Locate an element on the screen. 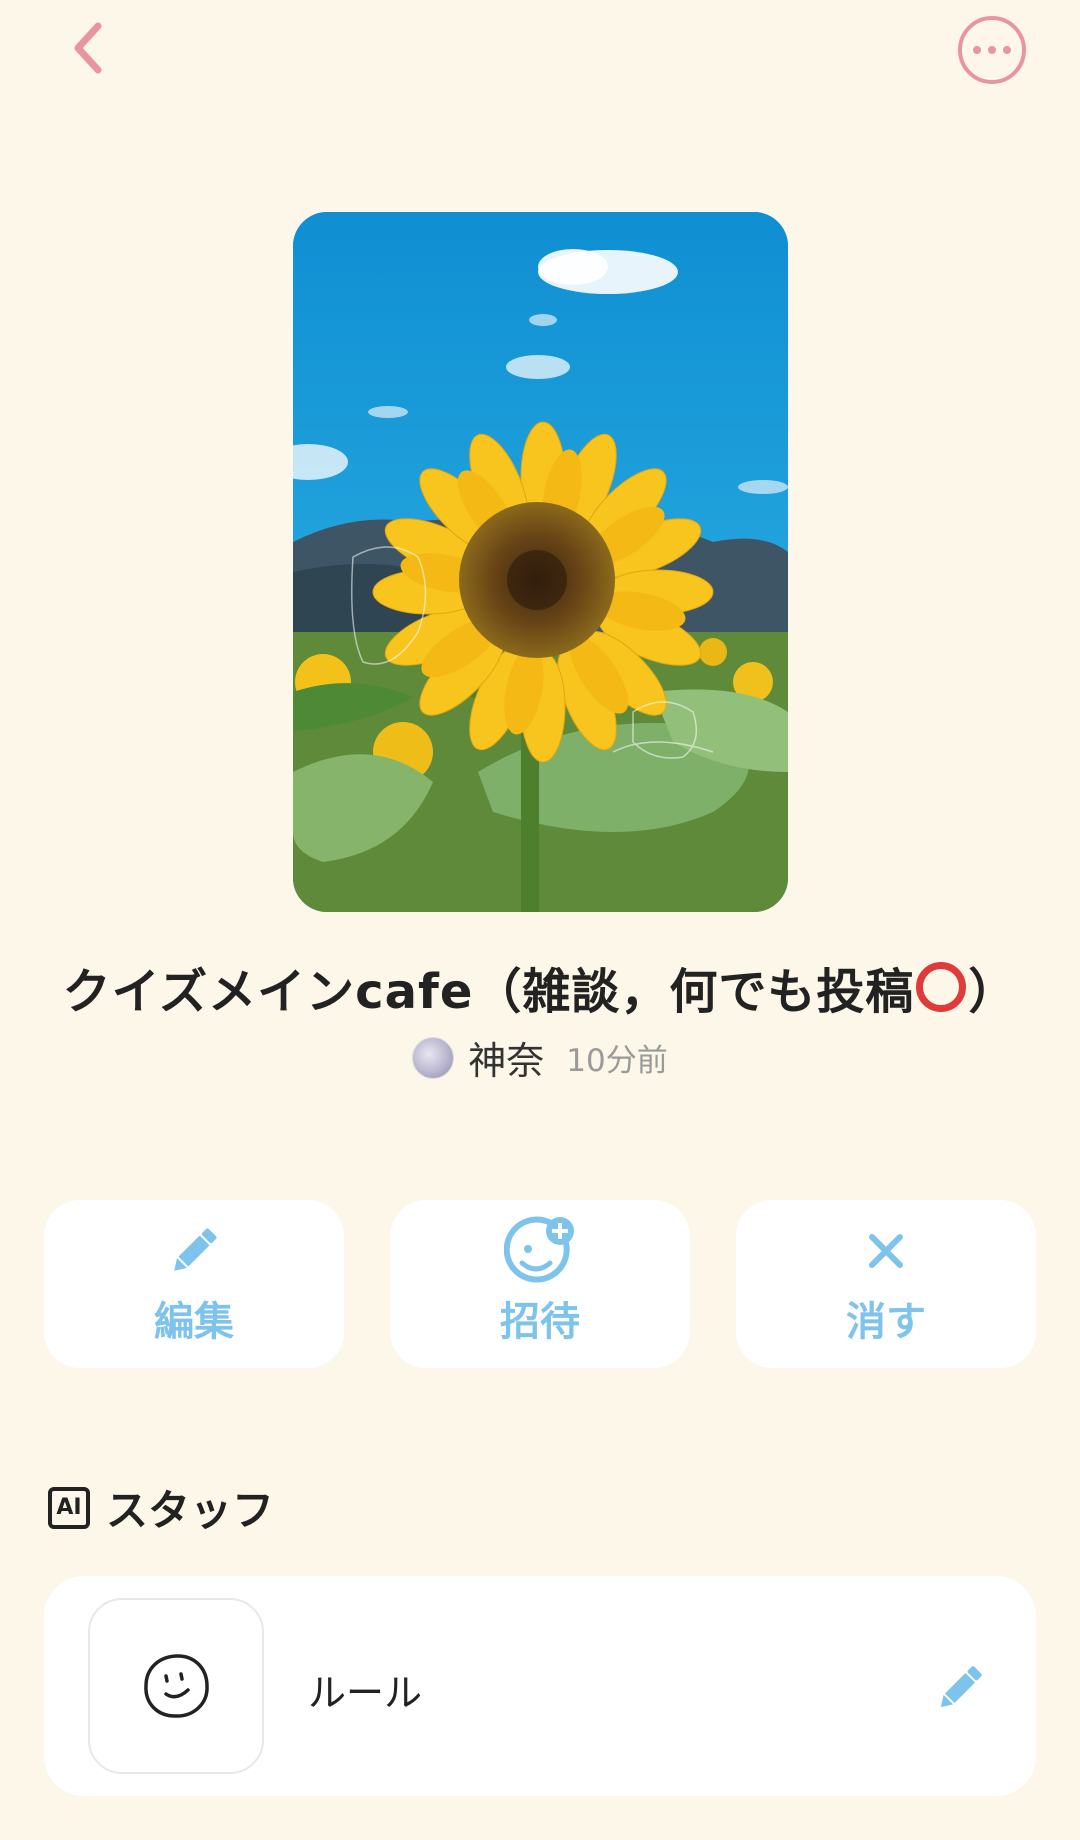 Image resolution: width=1080 pixels, height=1840 pixels. chevron-left-icon is located at coordinates (88, 48).